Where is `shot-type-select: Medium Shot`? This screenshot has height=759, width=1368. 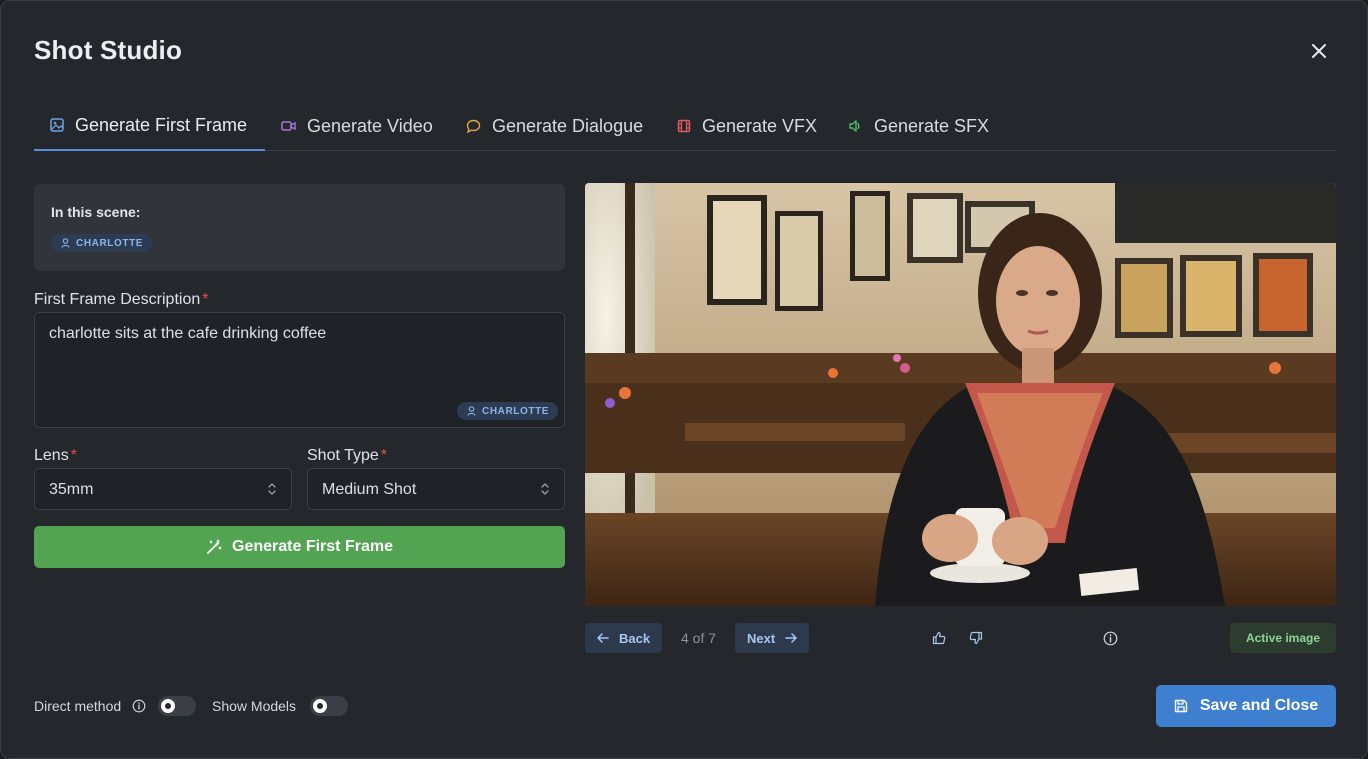
shot-type-select: Medium Shot is located at coordinates (436, 489).